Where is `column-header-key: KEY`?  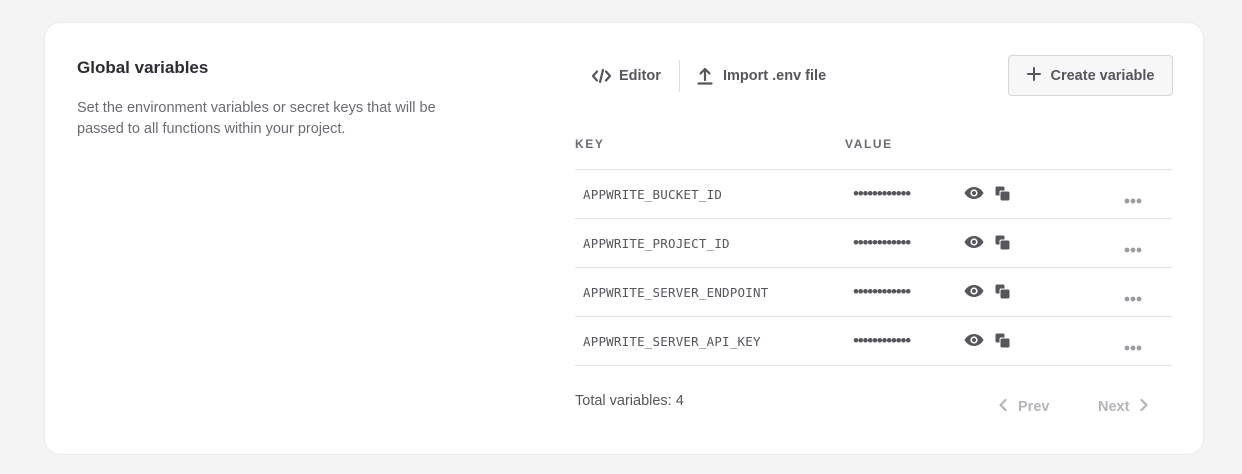
column-header-key: KEY is located at coordinates (590, 144).